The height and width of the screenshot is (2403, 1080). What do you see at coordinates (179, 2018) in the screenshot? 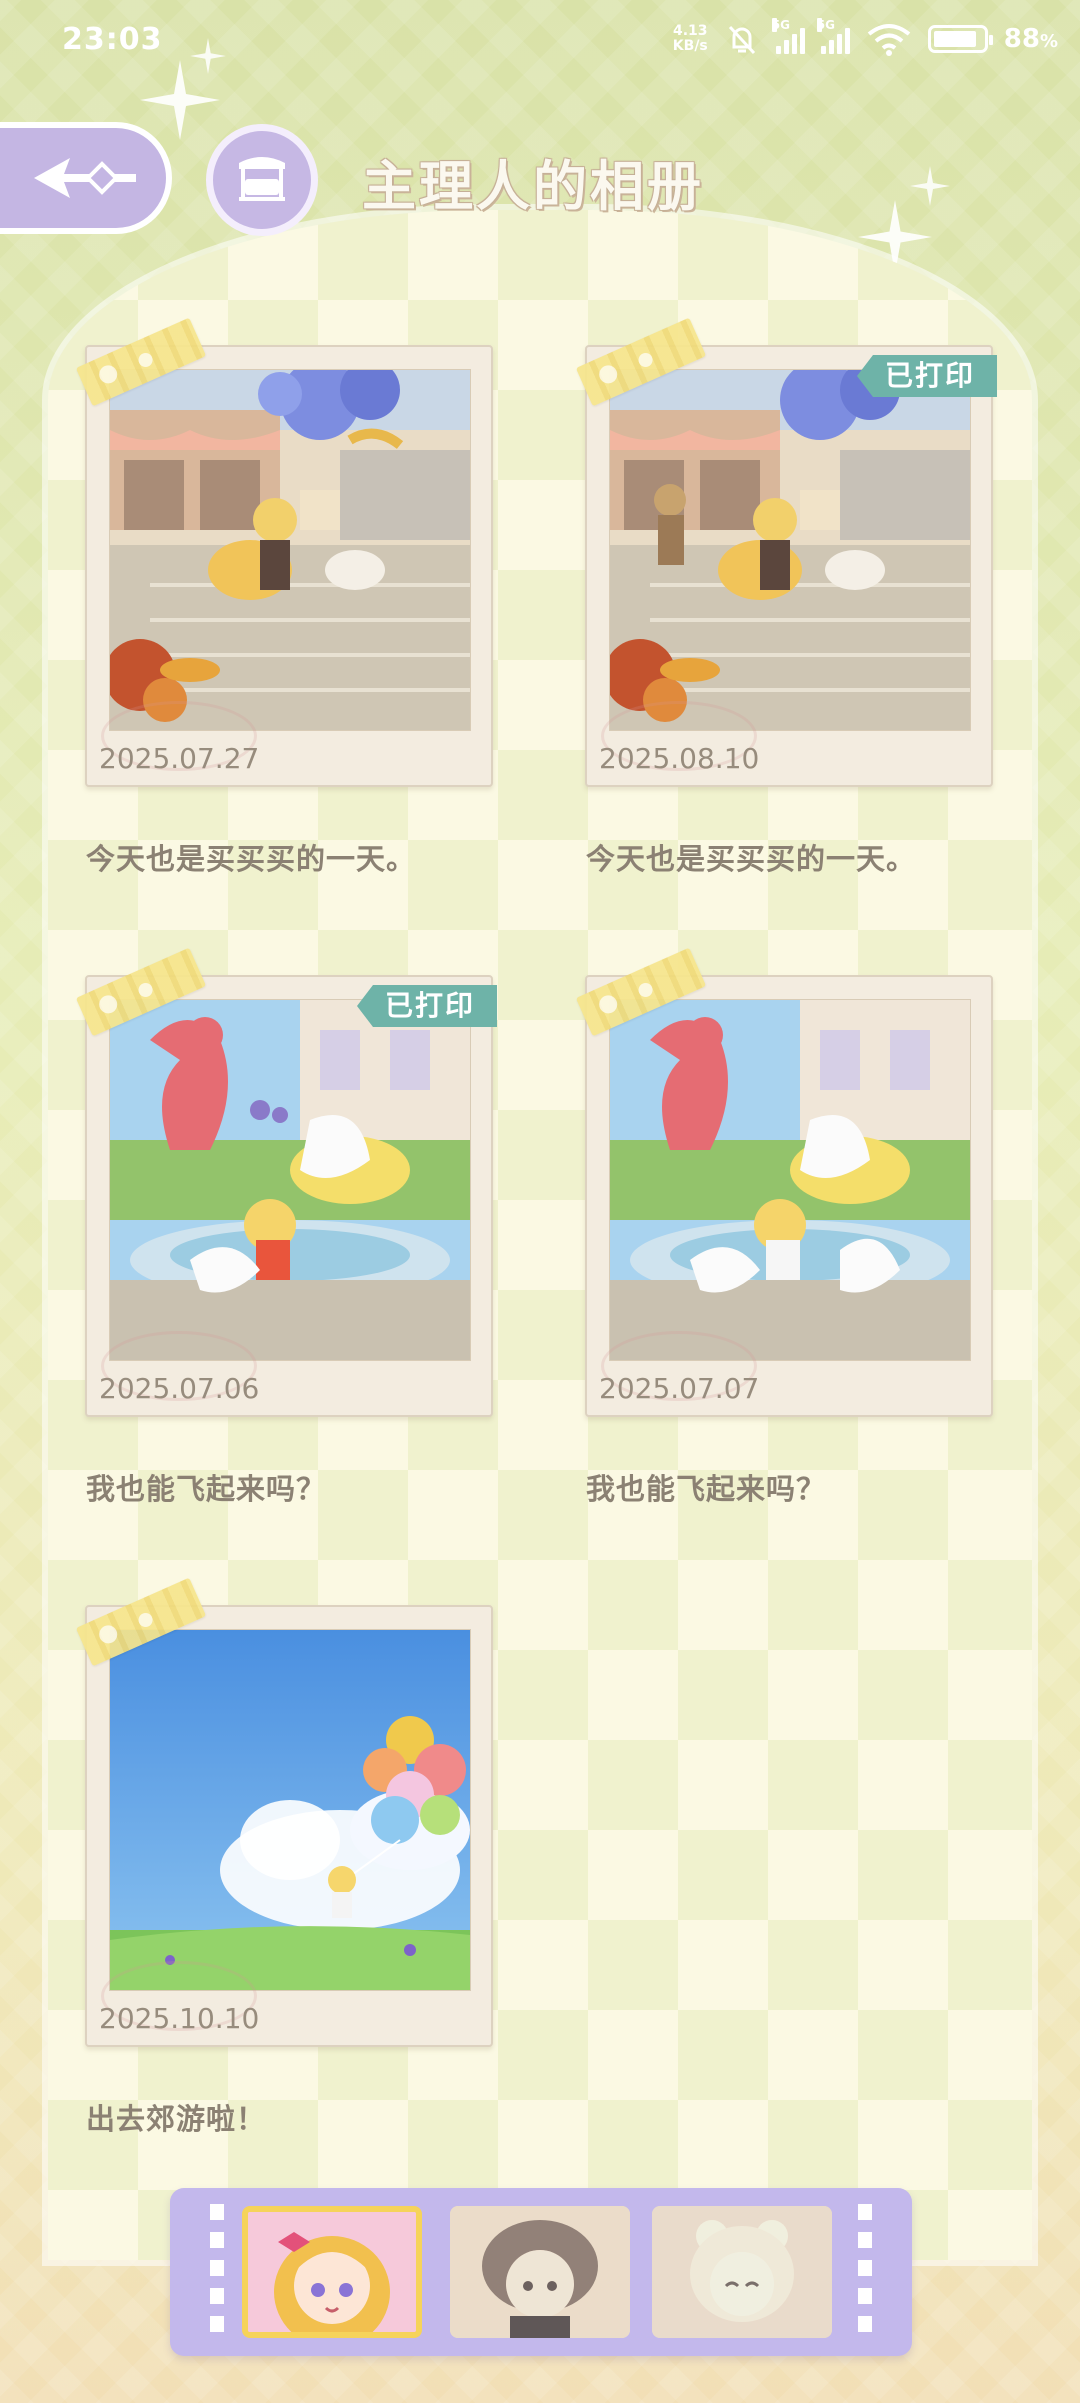
I see `photo-date: 2025.10.10` at bounding box center [179, 2018].